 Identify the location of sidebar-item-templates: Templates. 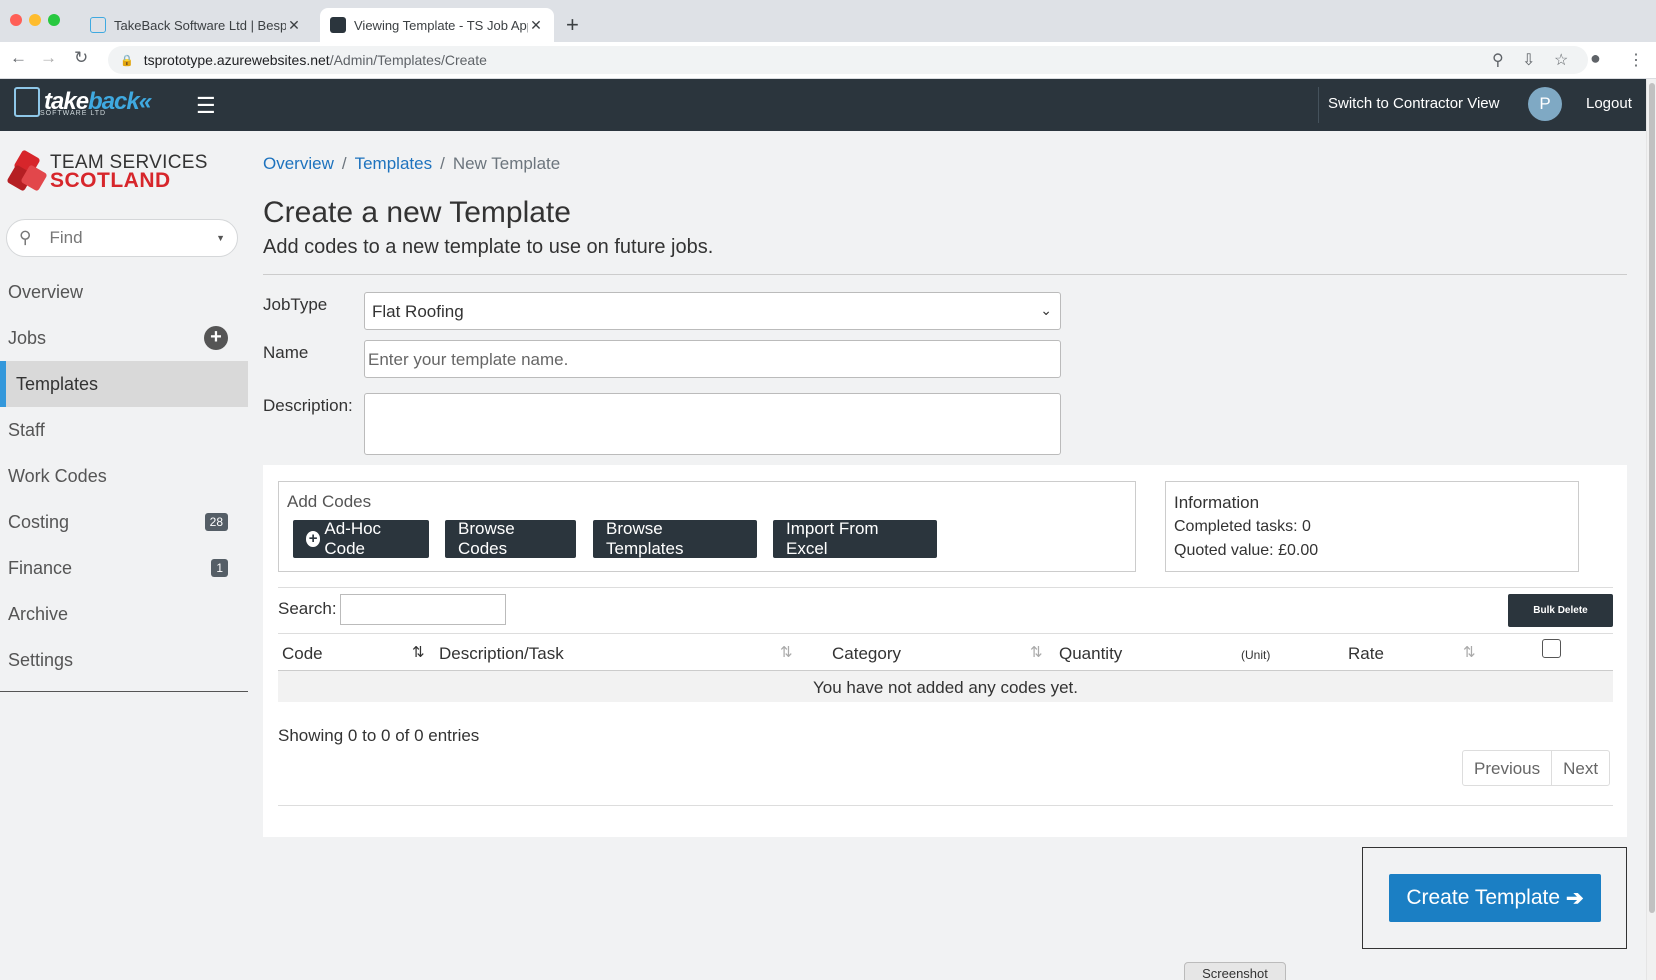
(124, 384).